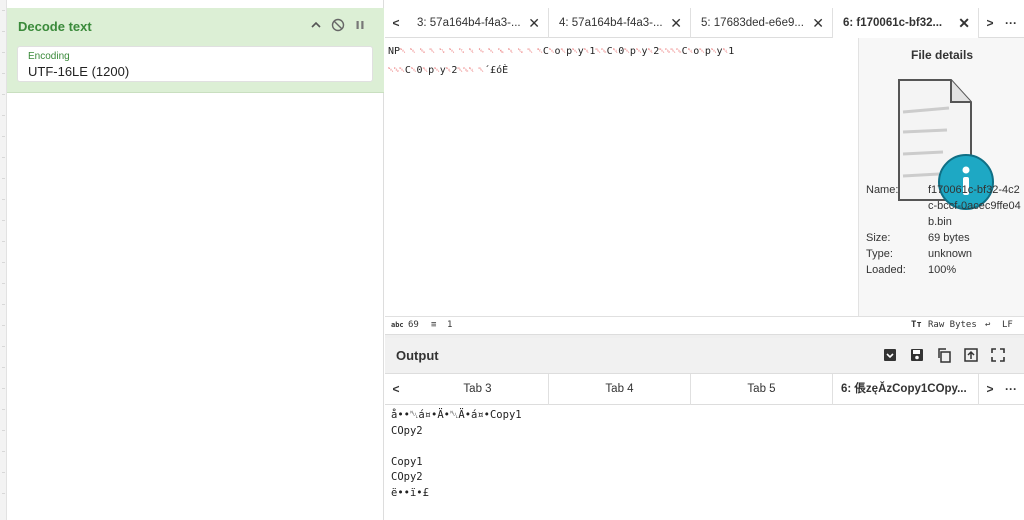  What do you see at coordinates (360, 25) in the screenshot?
I see `pause-icon` at bounding box center [360, 25].